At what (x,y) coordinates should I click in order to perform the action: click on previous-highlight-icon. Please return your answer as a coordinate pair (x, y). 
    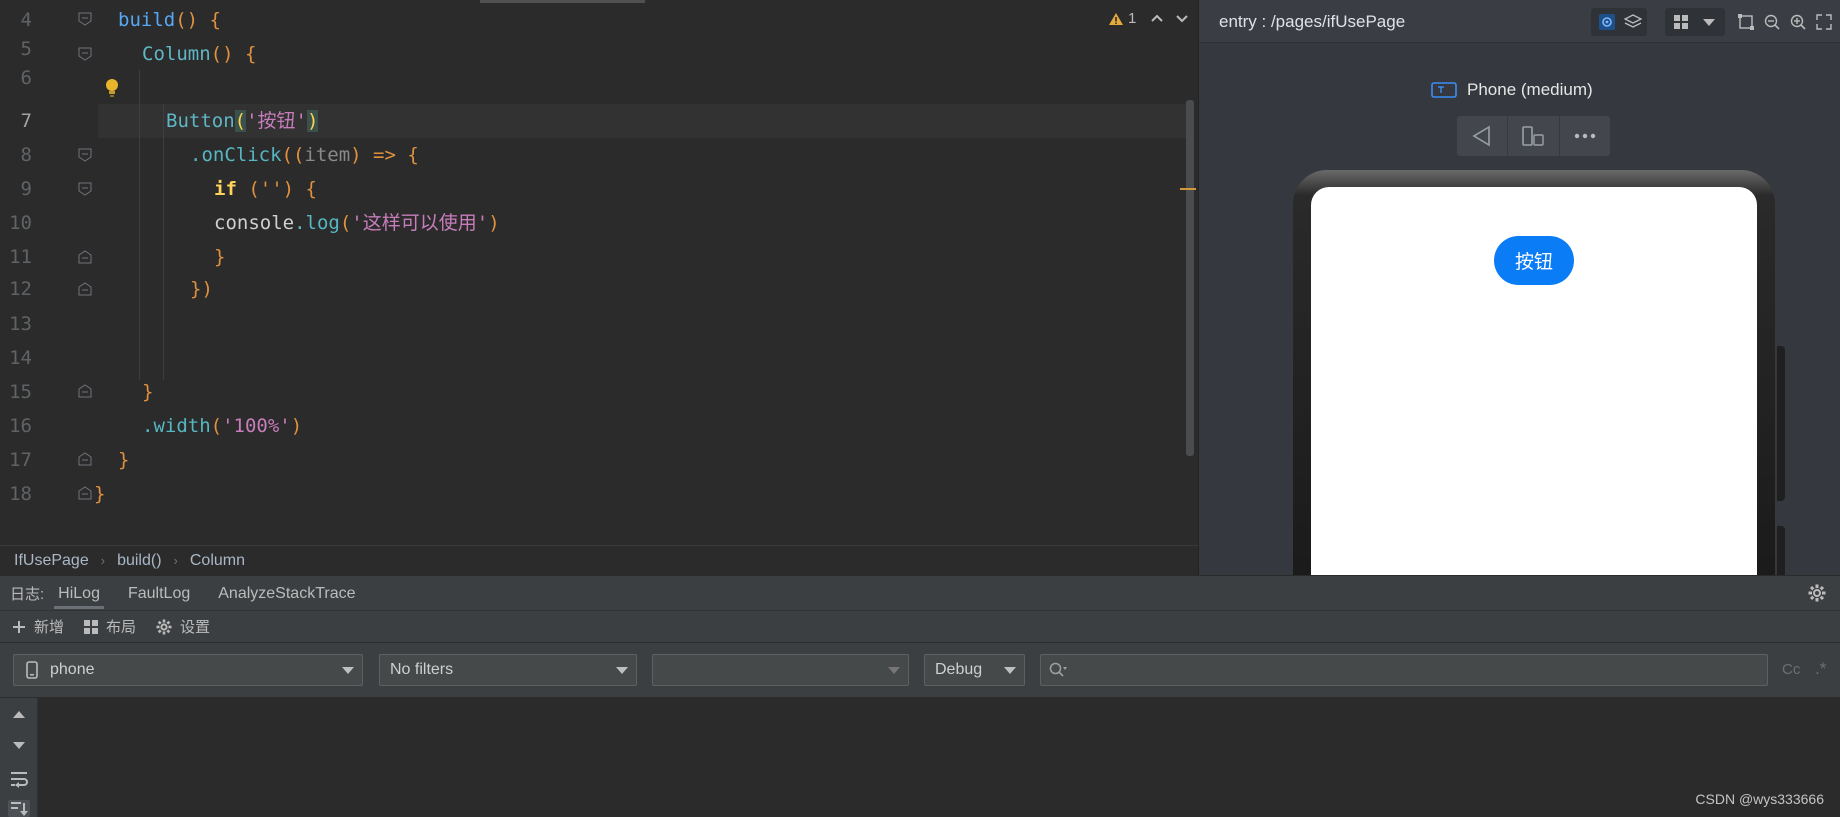
    Looking at the image, I should click on (1157, 18).